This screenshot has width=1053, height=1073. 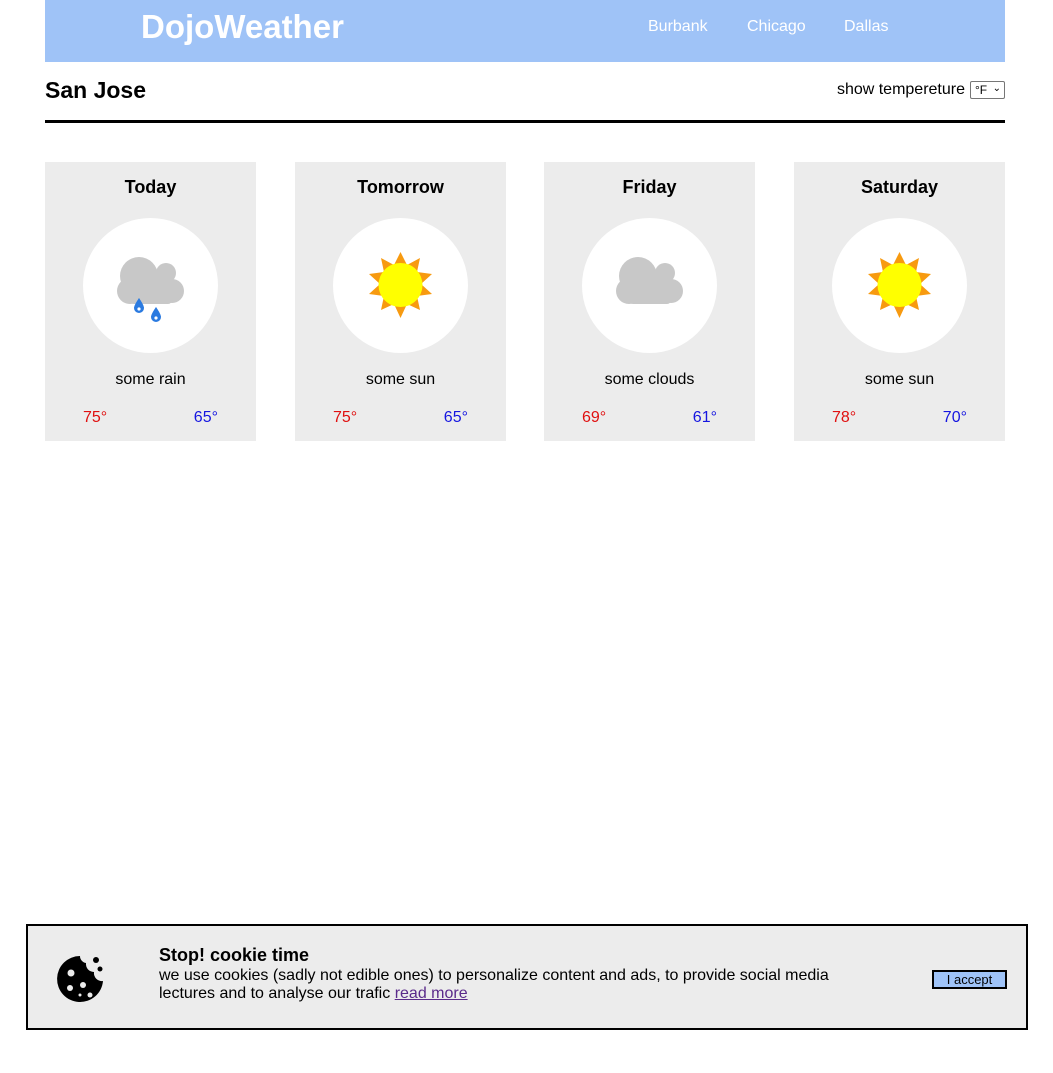 I want to click on cloud-icon, so click(x=649, y=280).